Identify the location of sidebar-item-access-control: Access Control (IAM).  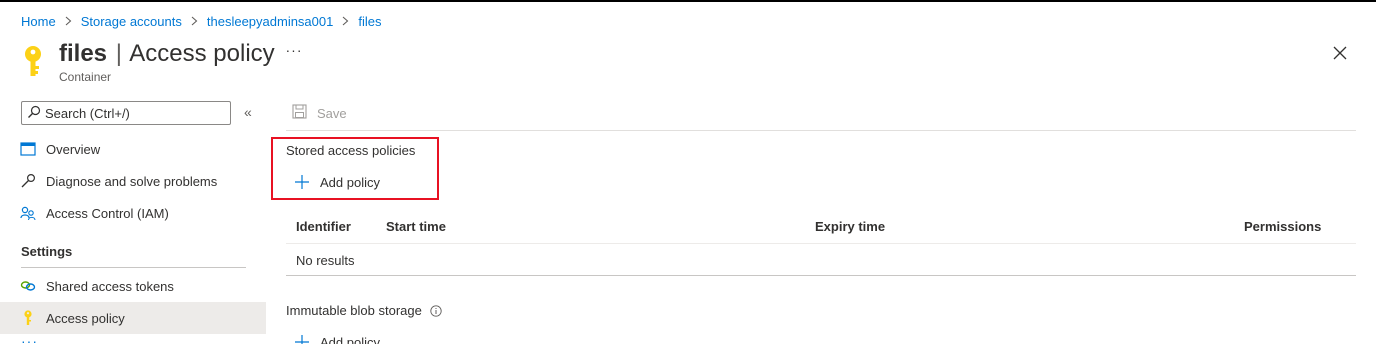
(133, 213).